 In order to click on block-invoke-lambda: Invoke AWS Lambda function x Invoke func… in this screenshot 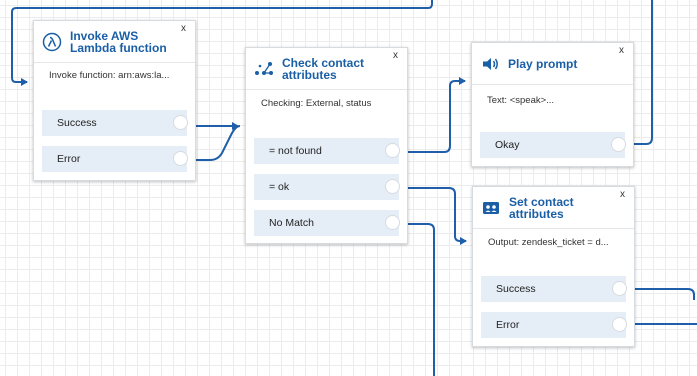, I will do `click(114, 100)`.